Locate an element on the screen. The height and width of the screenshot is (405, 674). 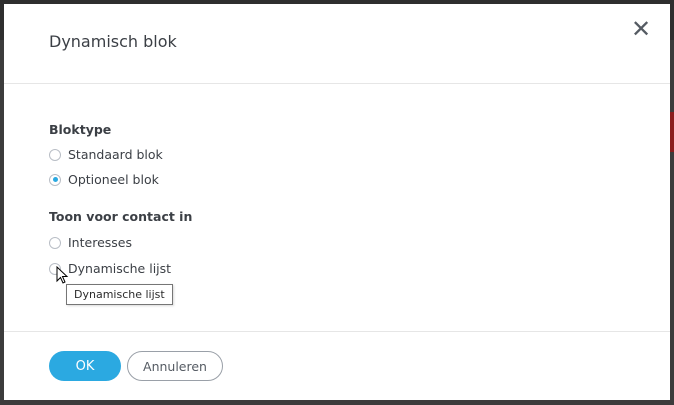
show-for-contact-label: Toon voor contact in is located at coordinates (121, 216).